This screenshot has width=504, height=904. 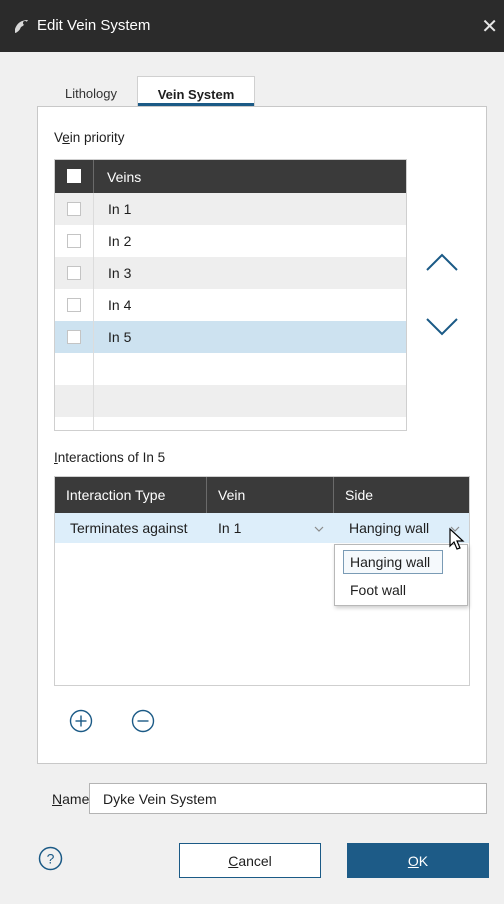 What do you see at coordinates (21, 26) in the screenshot?
I see `app-logo-icon` at bounding box center [21, 26].